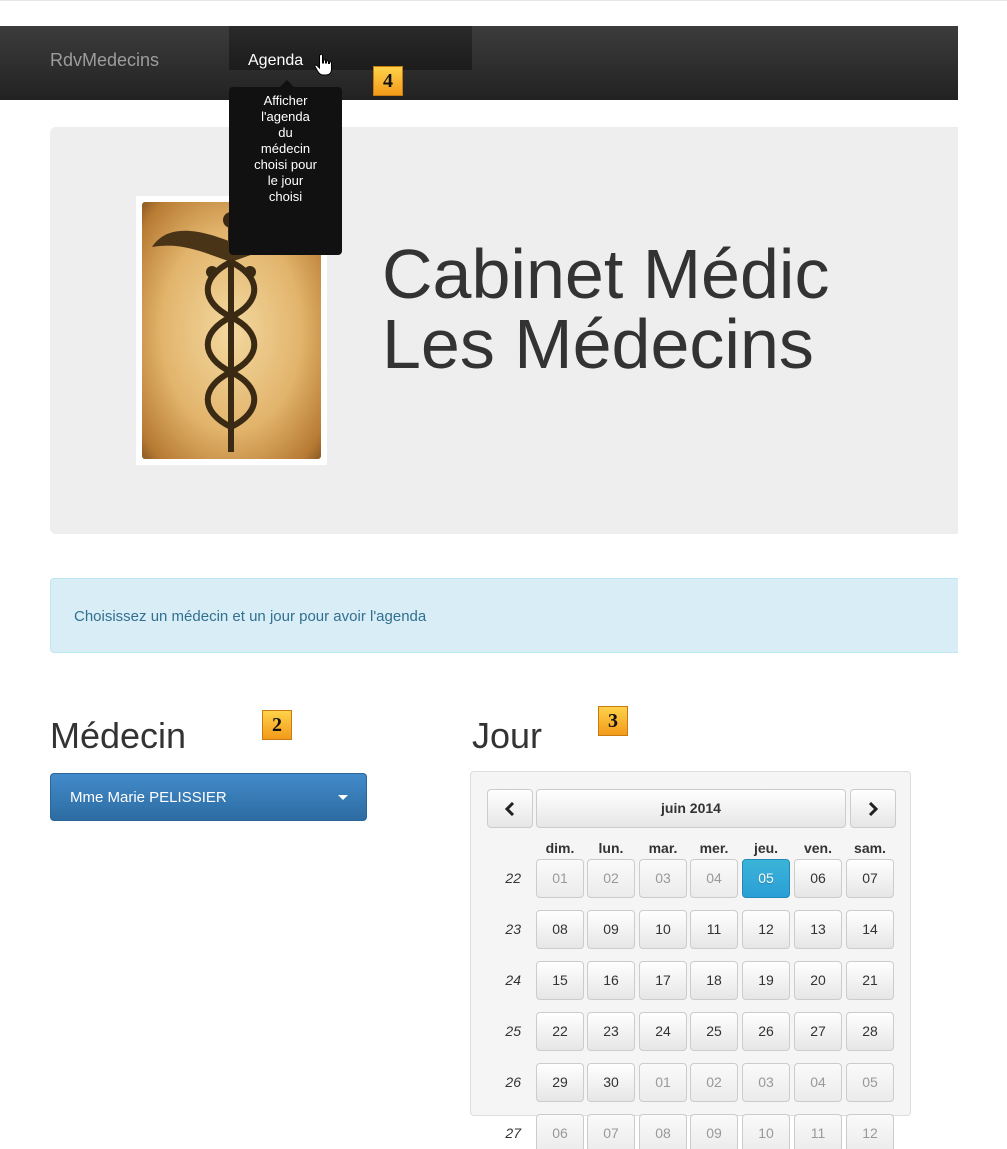 The width and height of the screenshot is (1007, 1149). Describe the element at coordinates (613, 721) in the screenshot. I see `annotation-badge-3: 3` at that location.